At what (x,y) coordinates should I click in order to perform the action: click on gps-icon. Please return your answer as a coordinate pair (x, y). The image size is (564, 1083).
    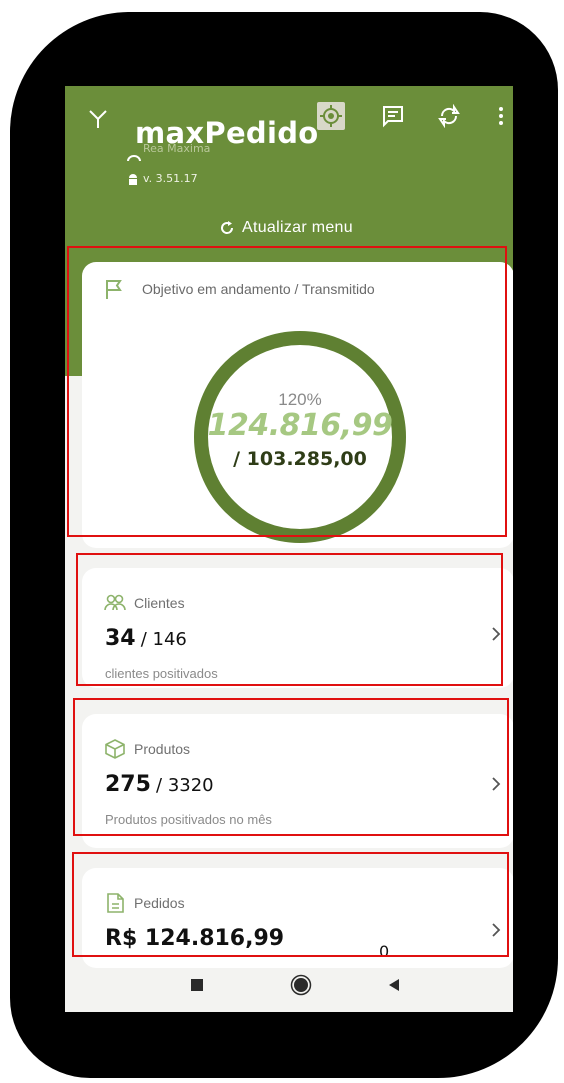
    Looking at the image, I should click on (331, 116).